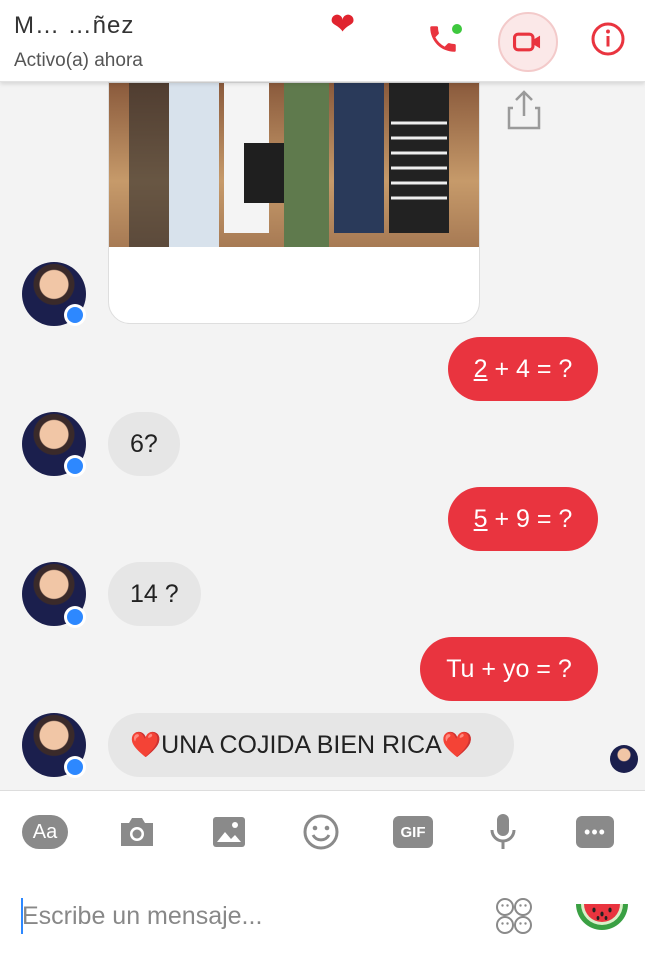  Describe the element at coordinates (602, 917) in the screenshot. I see `watermelon-icon` at that location.